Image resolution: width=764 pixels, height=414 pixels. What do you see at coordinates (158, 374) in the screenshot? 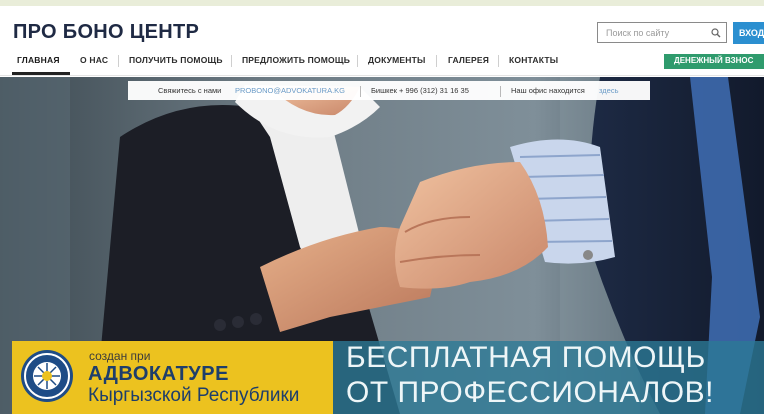
I see `bar-name-text: АДВОКАТУРЕ` at bounding box center [158, 374].